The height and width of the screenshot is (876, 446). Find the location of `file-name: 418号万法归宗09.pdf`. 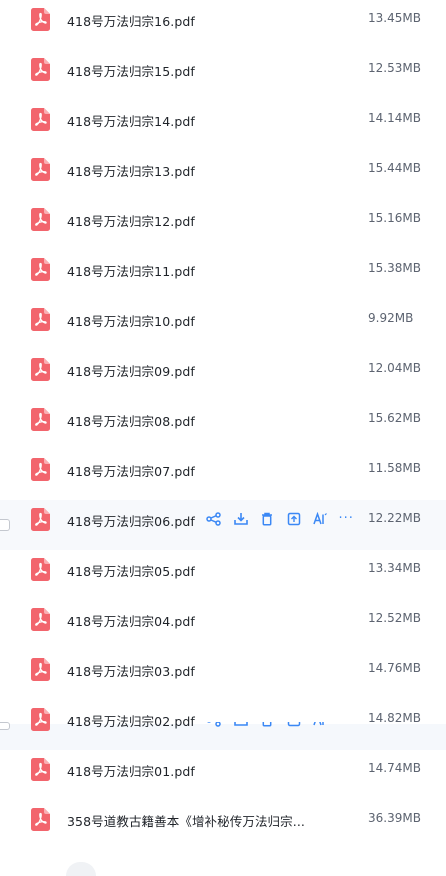

file-name: 418号万法归宗09.pdf is located at coordinates (131, 370).